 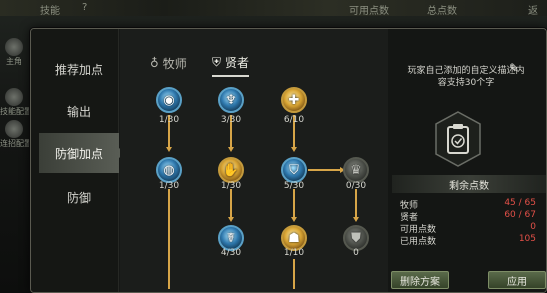 What do you see at coordinates (468, 240) in the screenshot?
I see `stat-row-used: 已用点数 105` at bounding box center [468, 240].